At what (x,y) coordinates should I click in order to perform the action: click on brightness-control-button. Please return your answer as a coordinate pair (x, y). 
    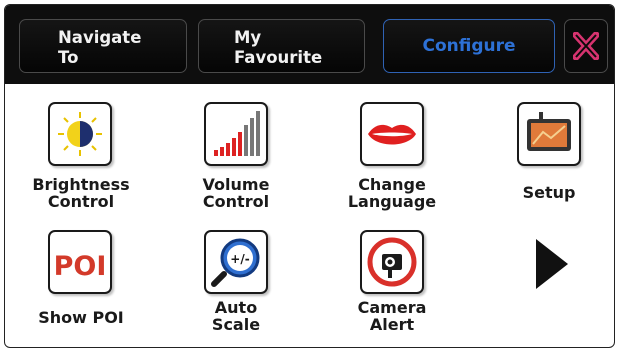
    Looking at the image, I should click on (80, 134).